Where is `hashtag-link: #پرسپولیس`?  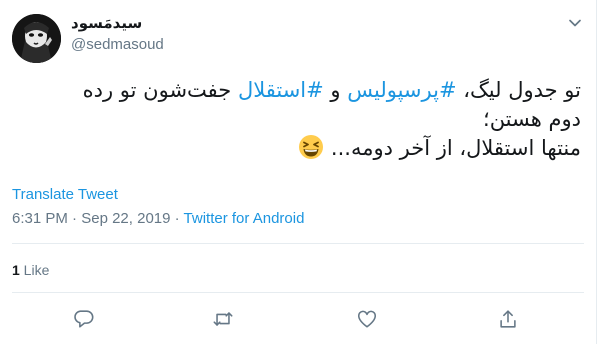
hashtag-link: #پرسپولیس is located at coordinates (401, 90).